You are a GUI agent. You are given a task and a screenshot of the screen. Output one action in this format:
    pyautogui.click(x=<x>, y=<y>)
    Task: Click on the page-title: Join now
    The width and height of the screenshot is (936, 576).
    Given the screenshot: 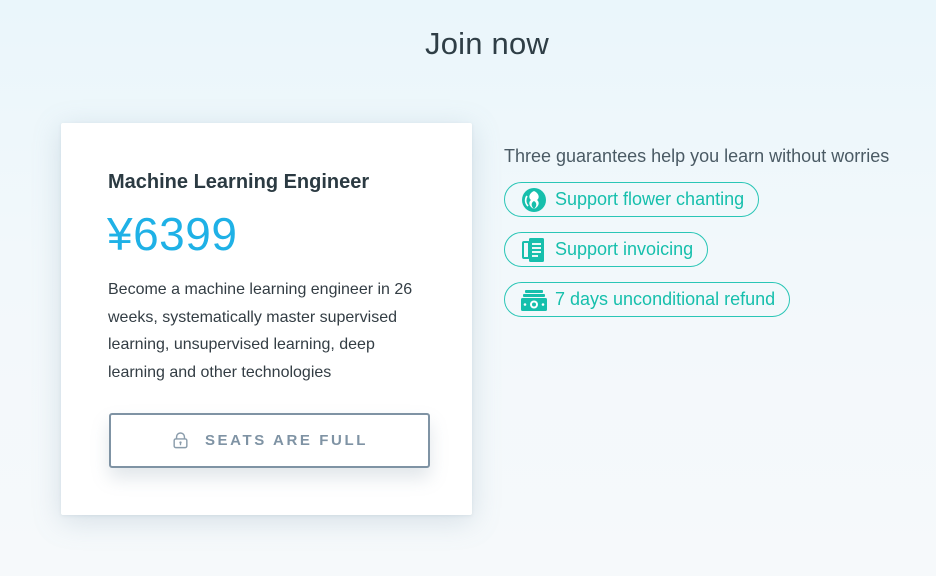 What is the action you would take?
    pyautogui.click(x=487, y=43)
    